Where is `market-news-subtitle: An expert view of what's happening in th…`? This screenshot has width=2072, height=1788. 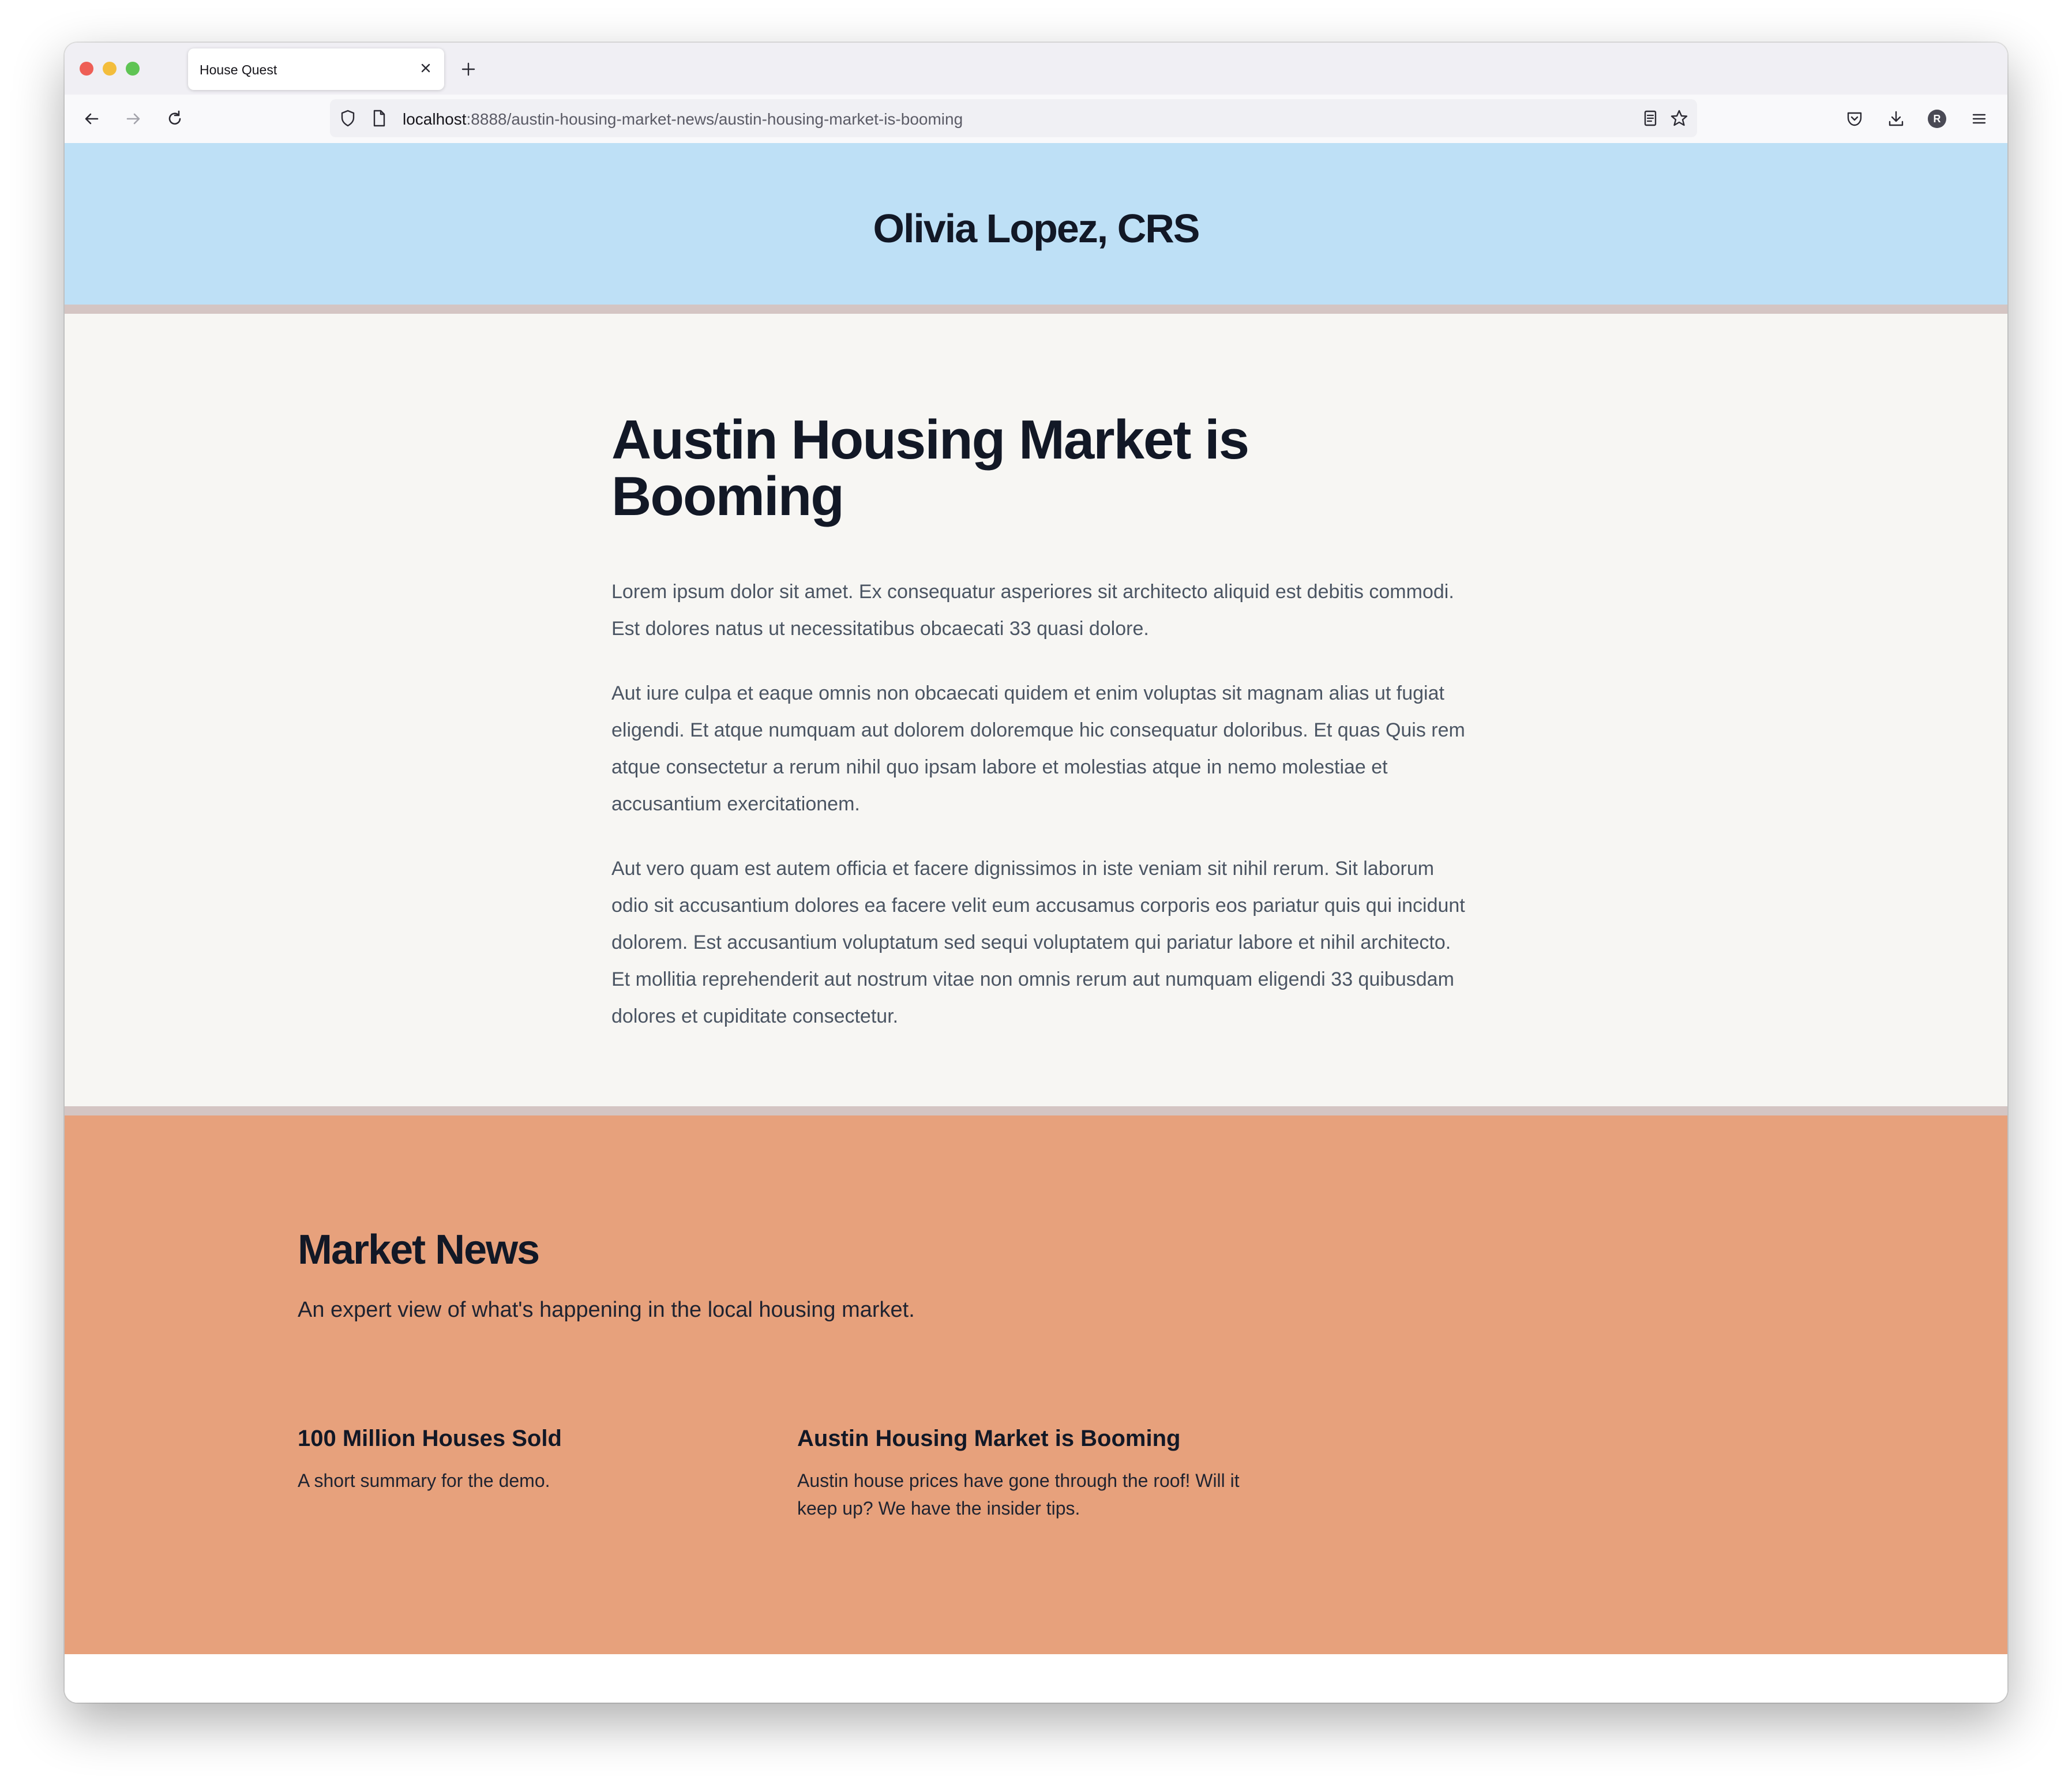 market-news-subtitle: An expert view of what's happening in th… is located at coordinates (606, 1310).